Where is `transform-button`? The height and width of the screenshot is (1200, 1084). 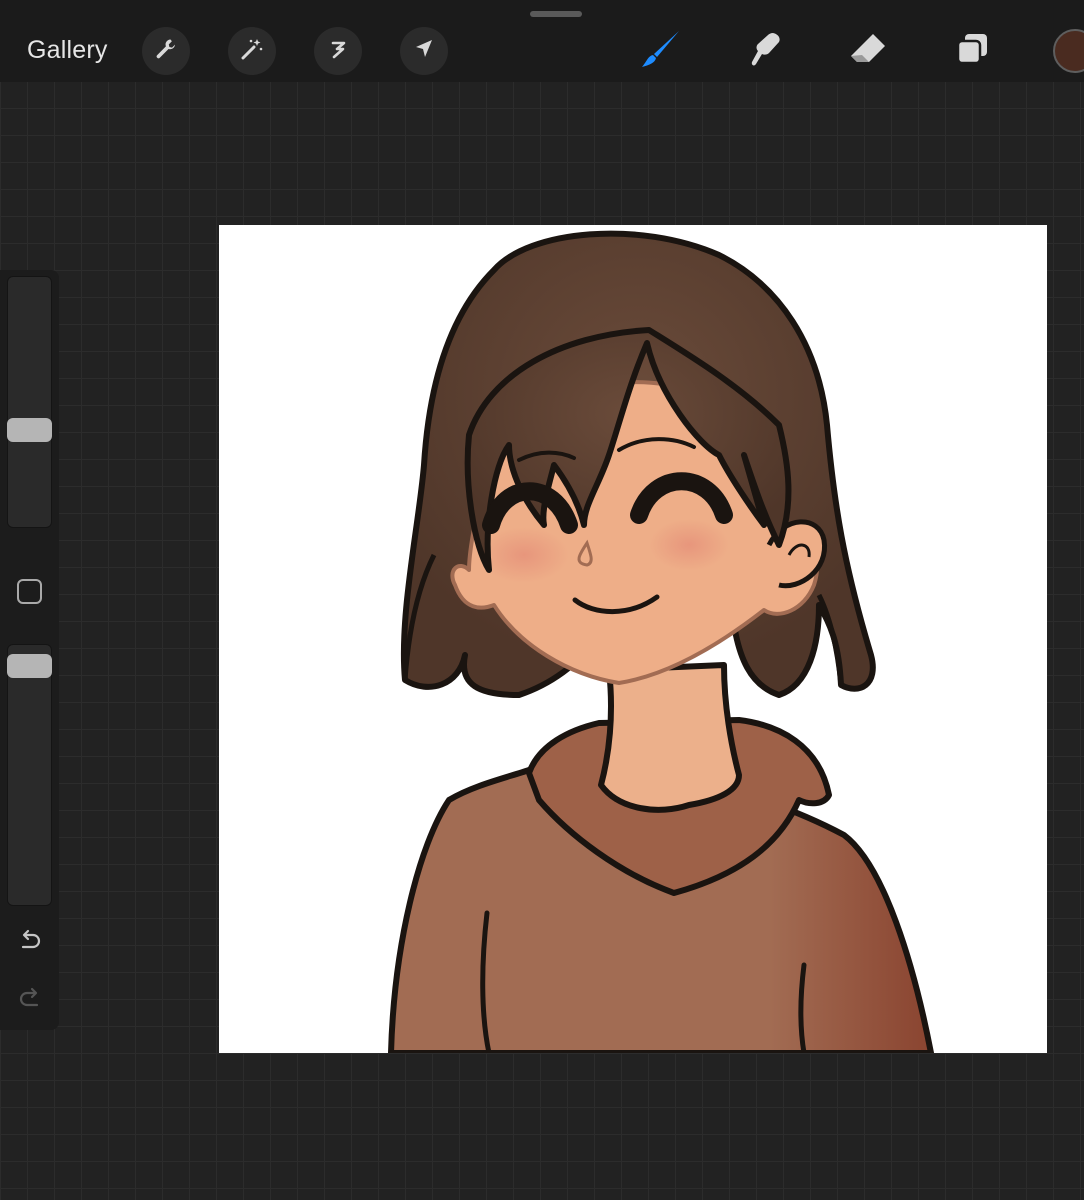 transform-button is located at coordinates (424, 51).